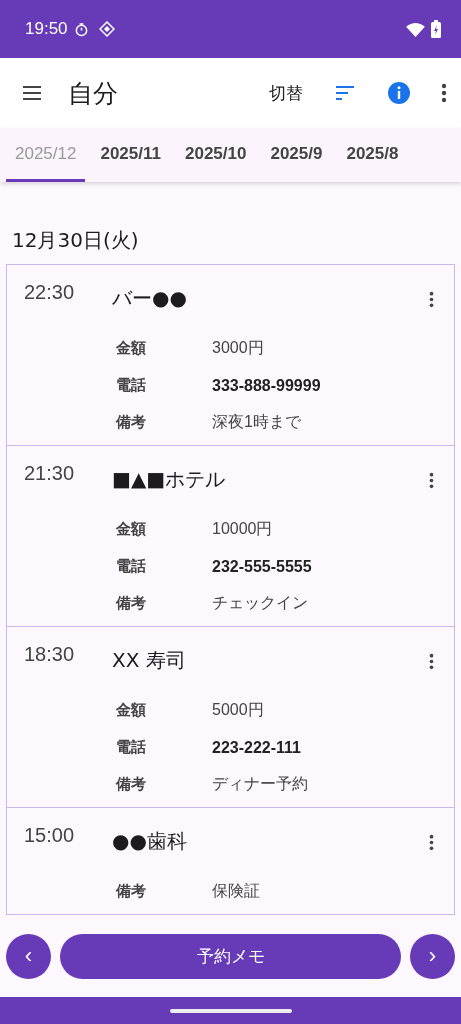 Image resolution: width=461 pixels, height=1024 pixels. Describe the element at coordinates (238, 710) in the screenshot. I see `field-value: 5000円` at that location.